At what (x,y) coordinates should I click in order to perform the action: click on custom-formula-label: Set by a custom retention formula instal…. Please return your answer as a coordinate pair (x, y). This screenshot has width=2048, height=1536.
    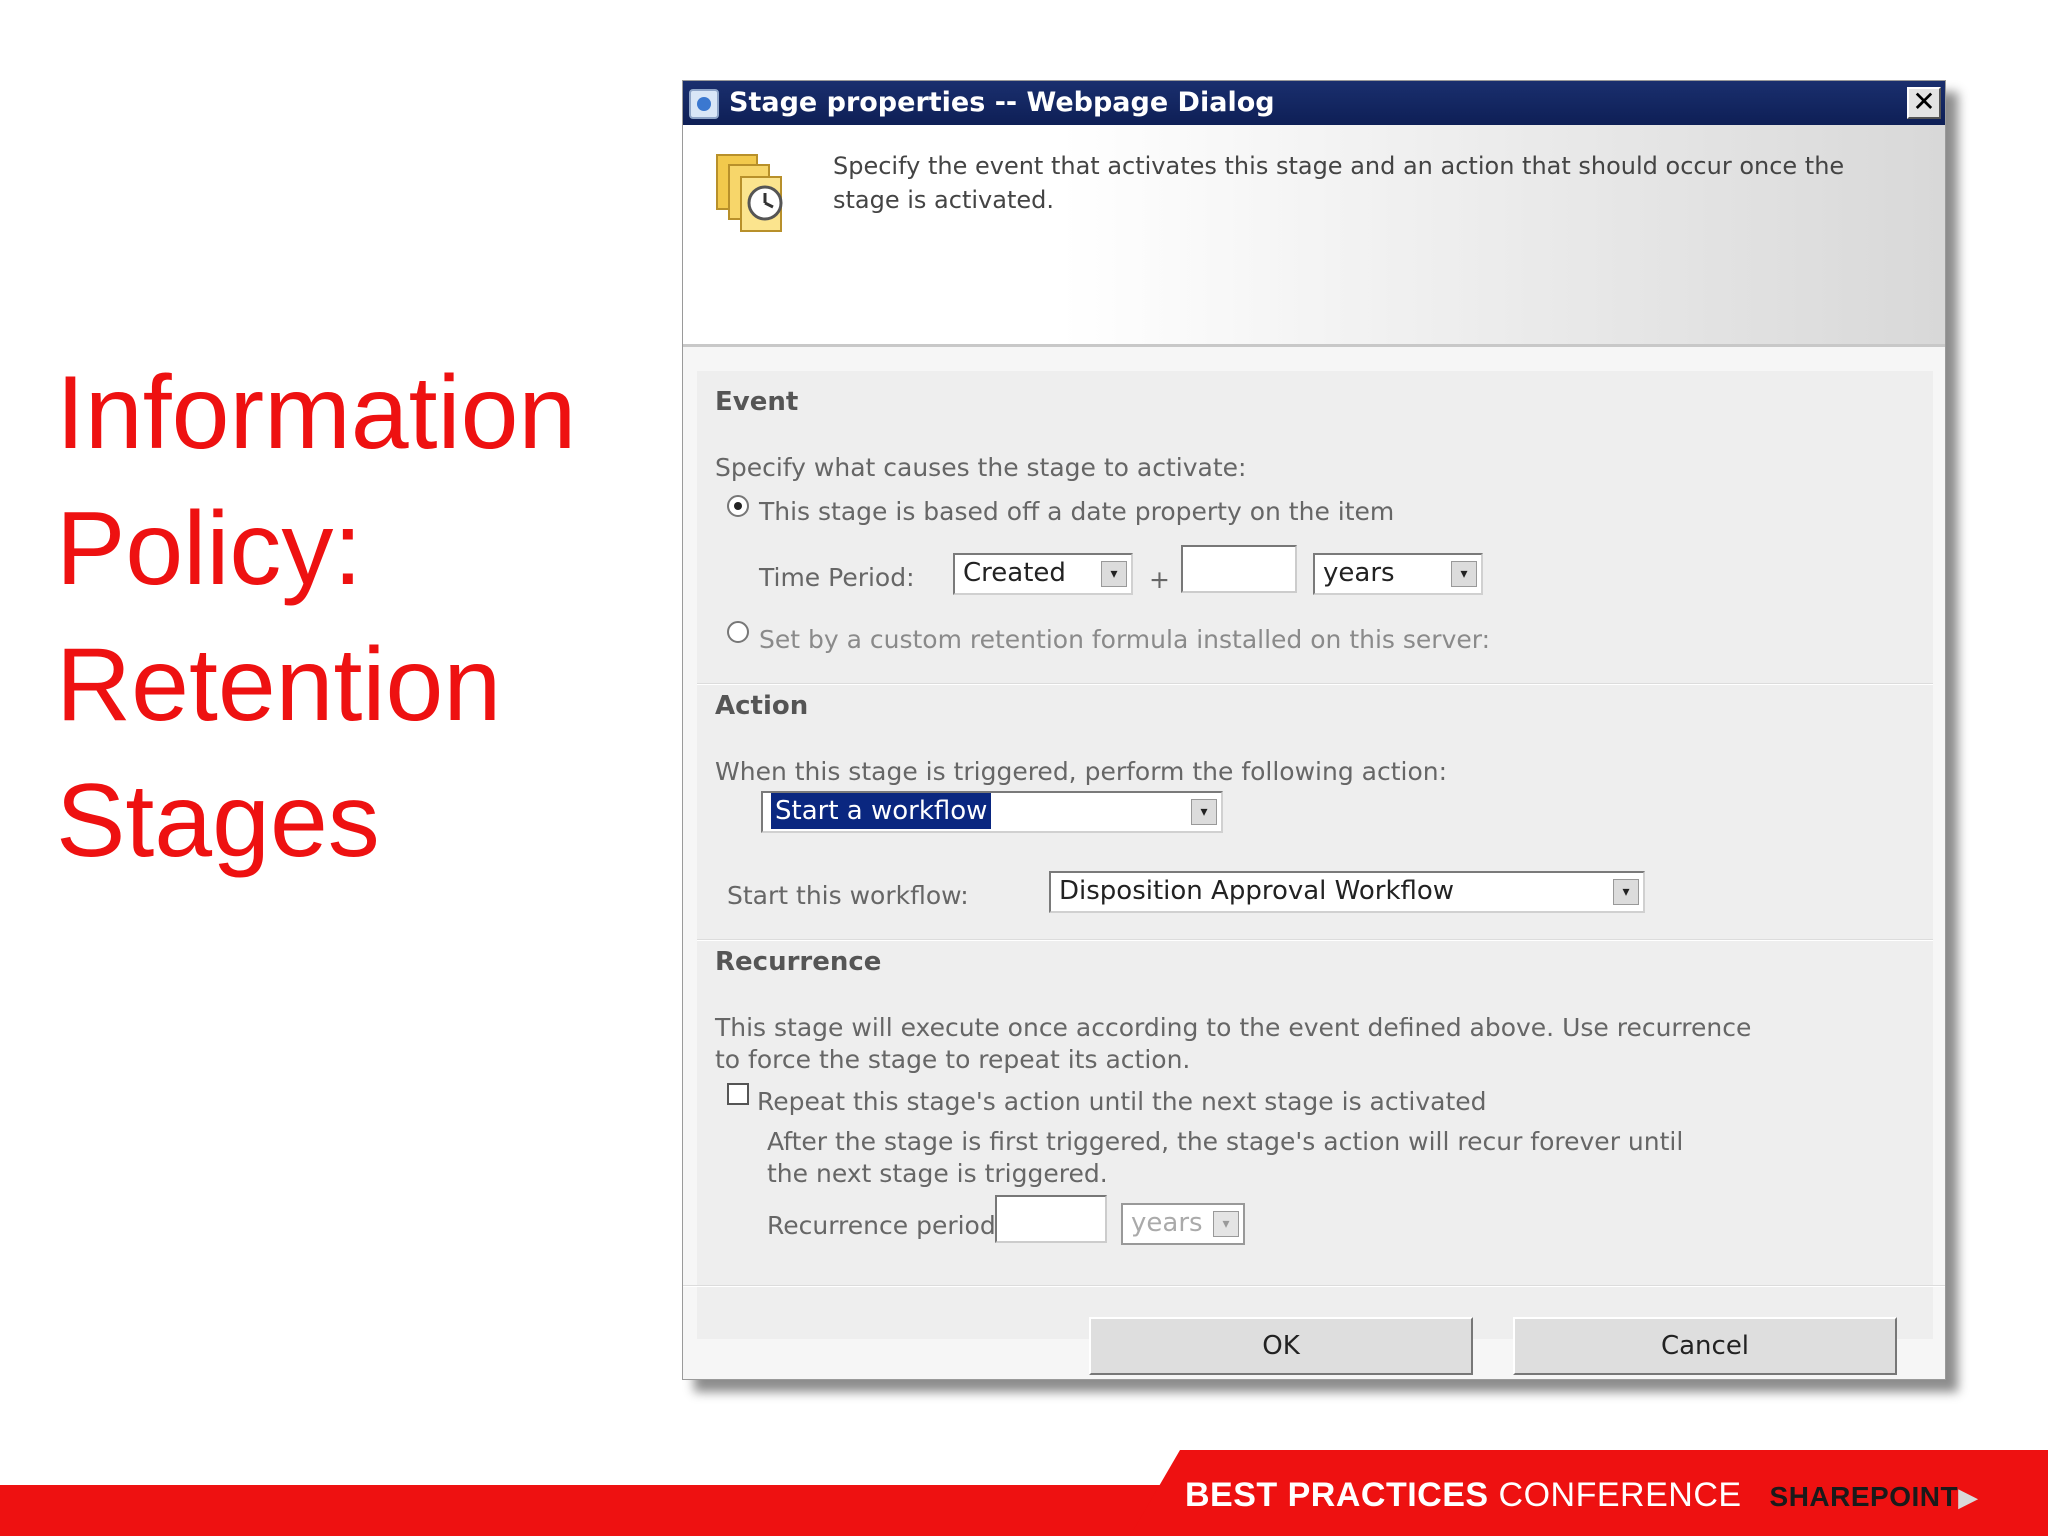
    Looking at the image, I should click on (1125, 639).